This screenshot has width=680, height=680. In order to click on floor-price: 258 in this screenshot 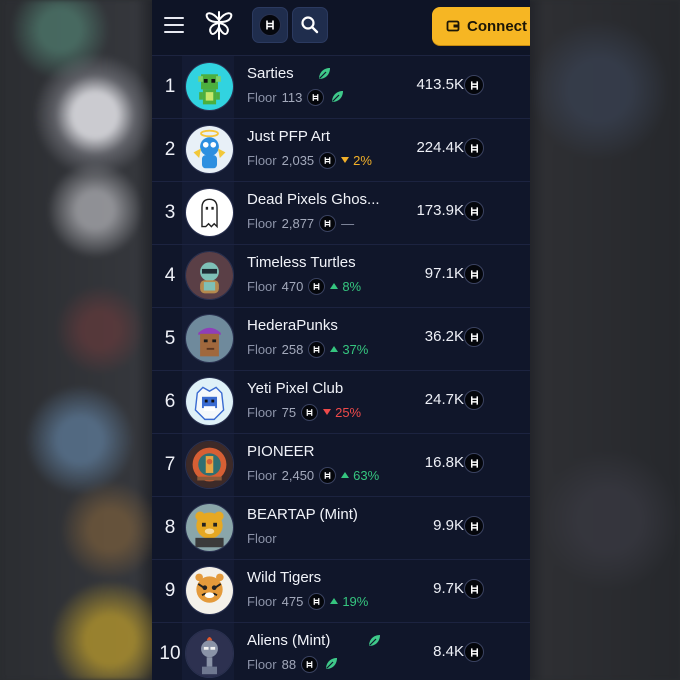, I will do `click(292, 349)`.